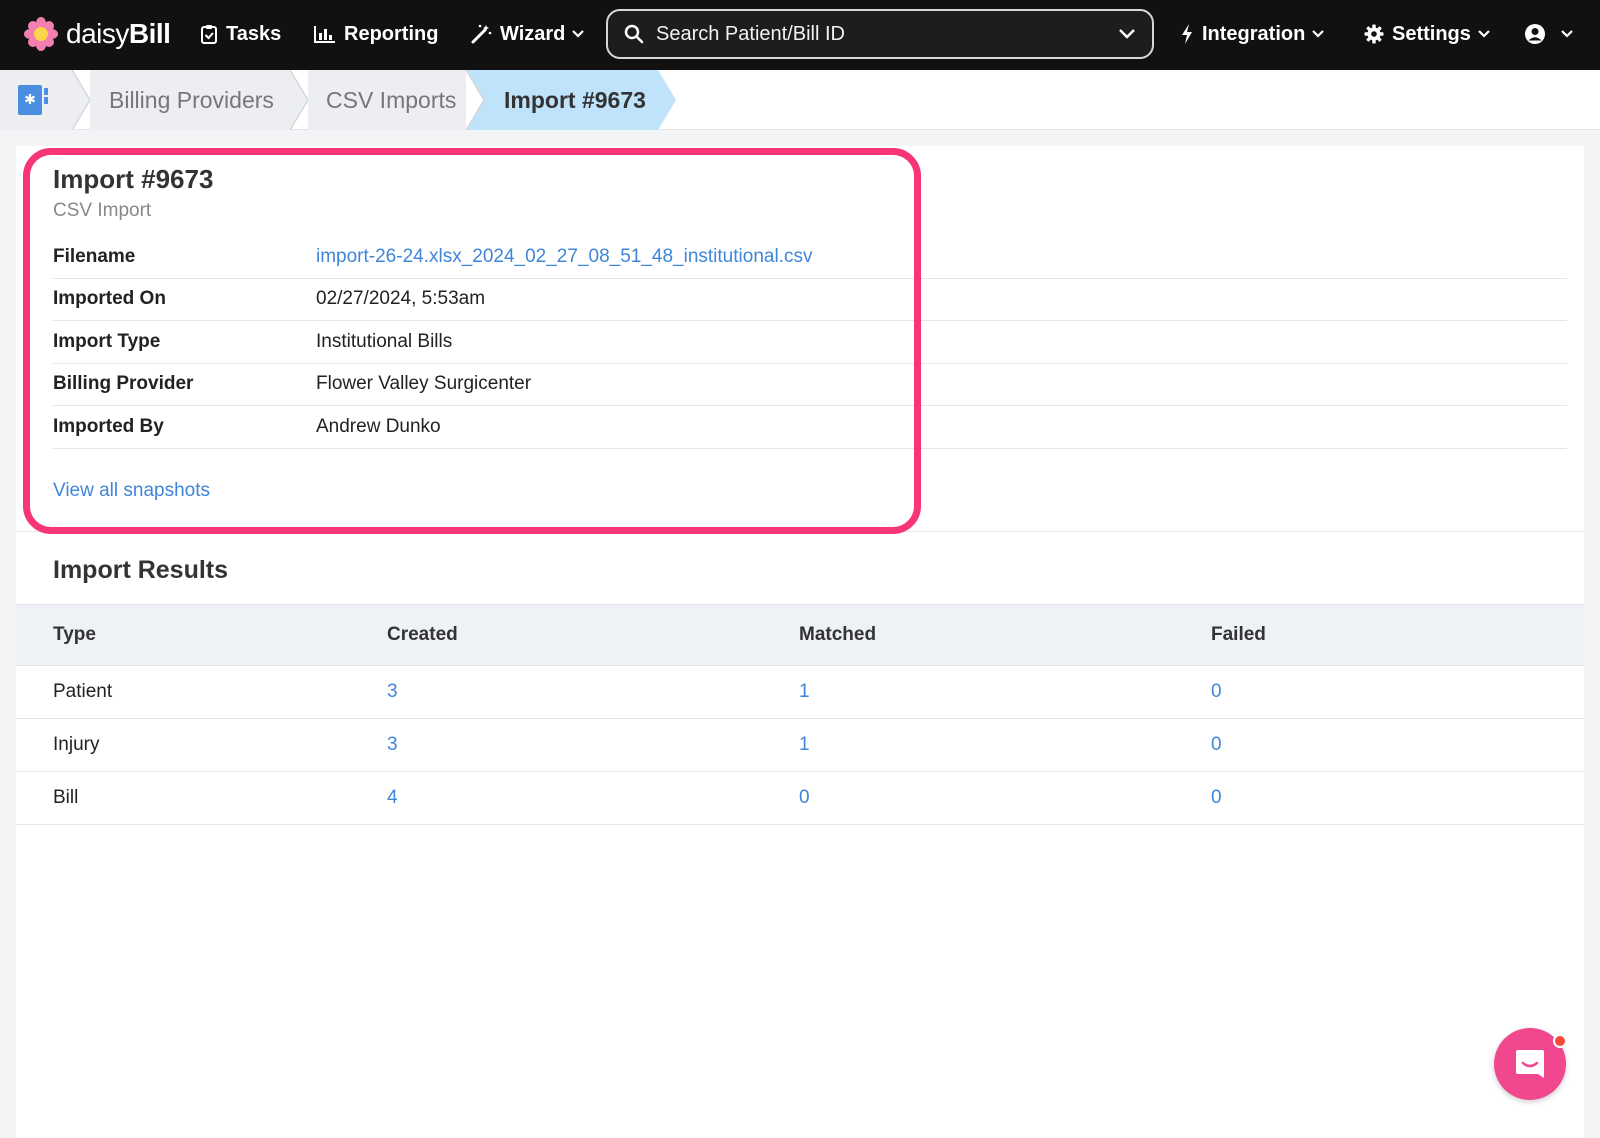 The width and height of the screenshot is (1600, 1138). What do you see at coordinates (1530, 1064) in the screenshot?
I see `chat-bubble-icon` at bounding box center [1530, 1064].